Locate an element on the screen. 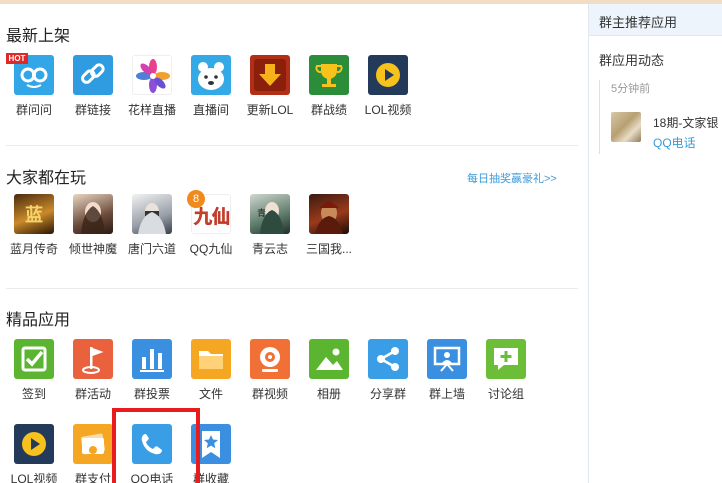 The width and height of the screenshot is (722, 483). game-tangmen: 唐门六道 is located at coordinates (154, 229).